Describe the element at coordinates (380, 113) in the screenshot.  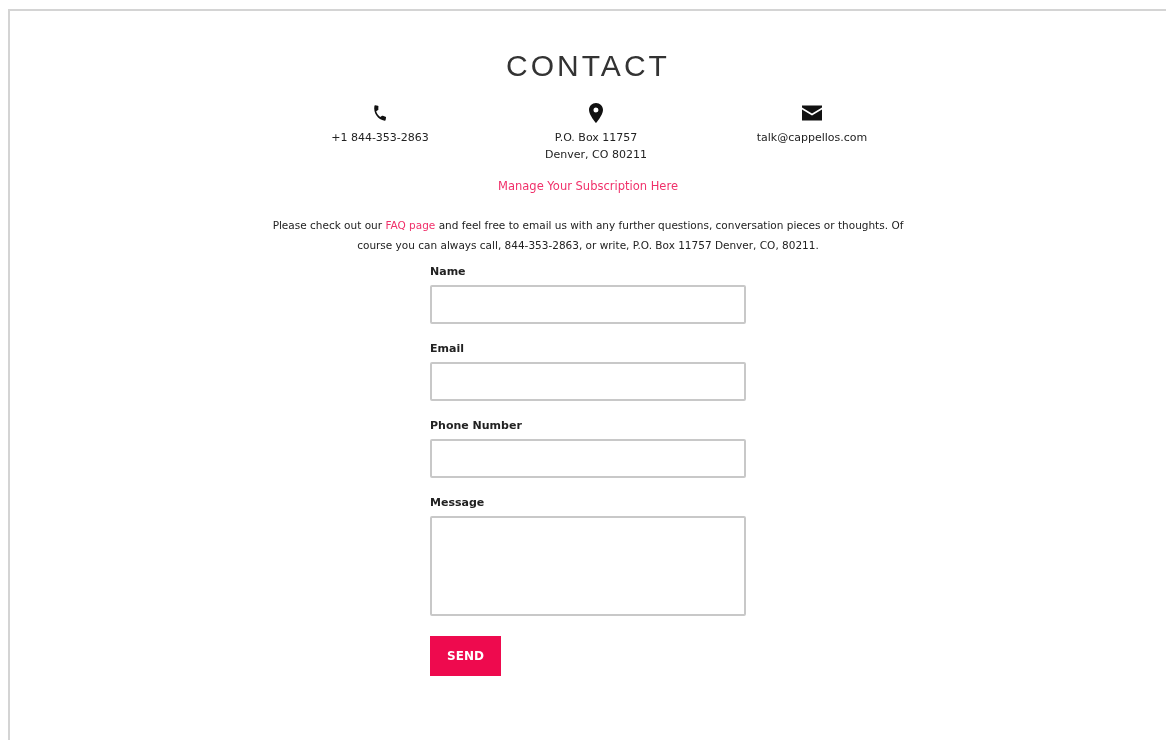
I see `phone-icon` at that location.